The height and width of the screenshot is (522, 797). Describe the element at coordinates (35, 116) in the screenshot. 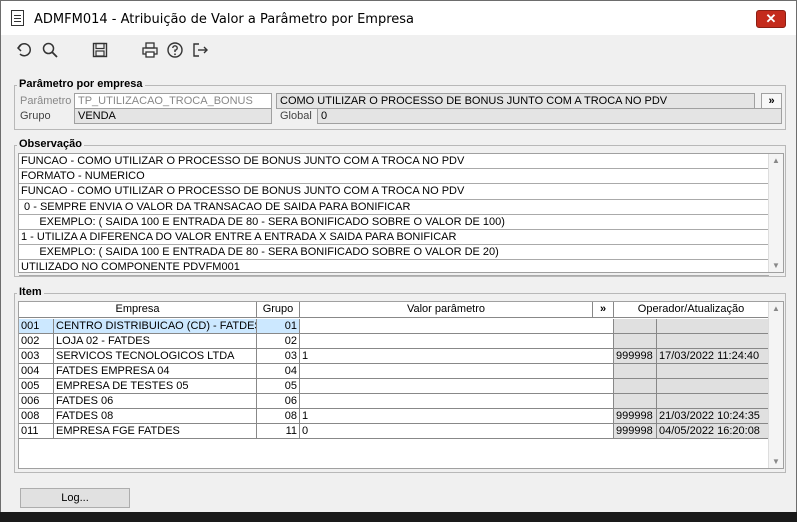

I see `grupo-label: Grupo` at that location.